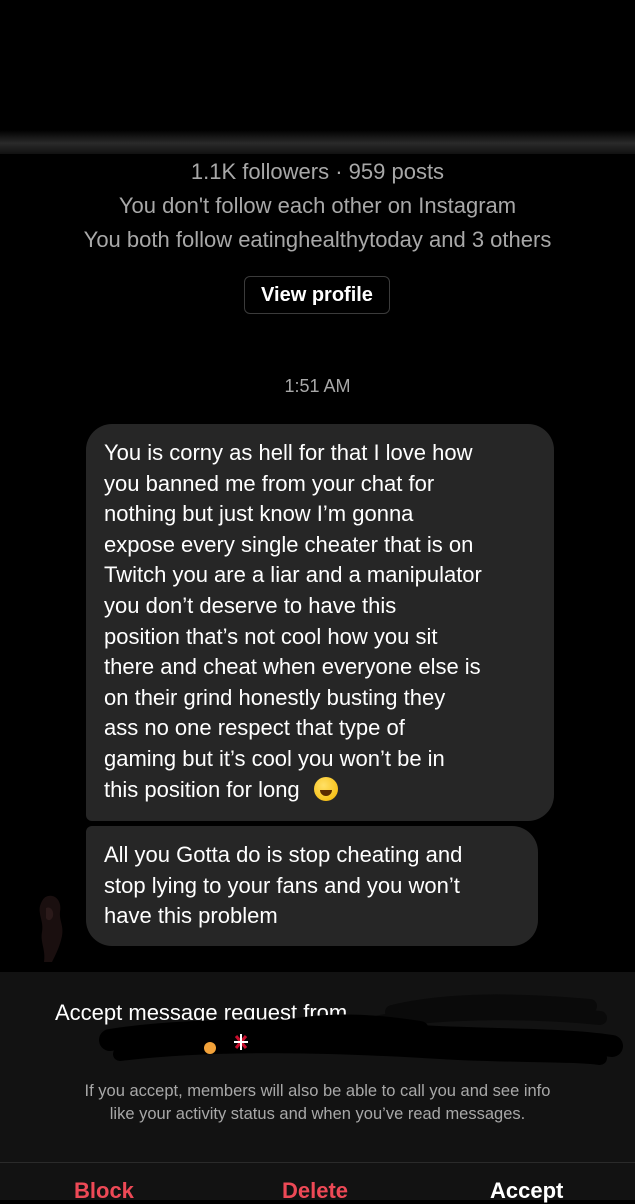 Image resolution: width=635 pixels, height=1204 pixels. I want to click on sender-avatar, so click(50, 926).